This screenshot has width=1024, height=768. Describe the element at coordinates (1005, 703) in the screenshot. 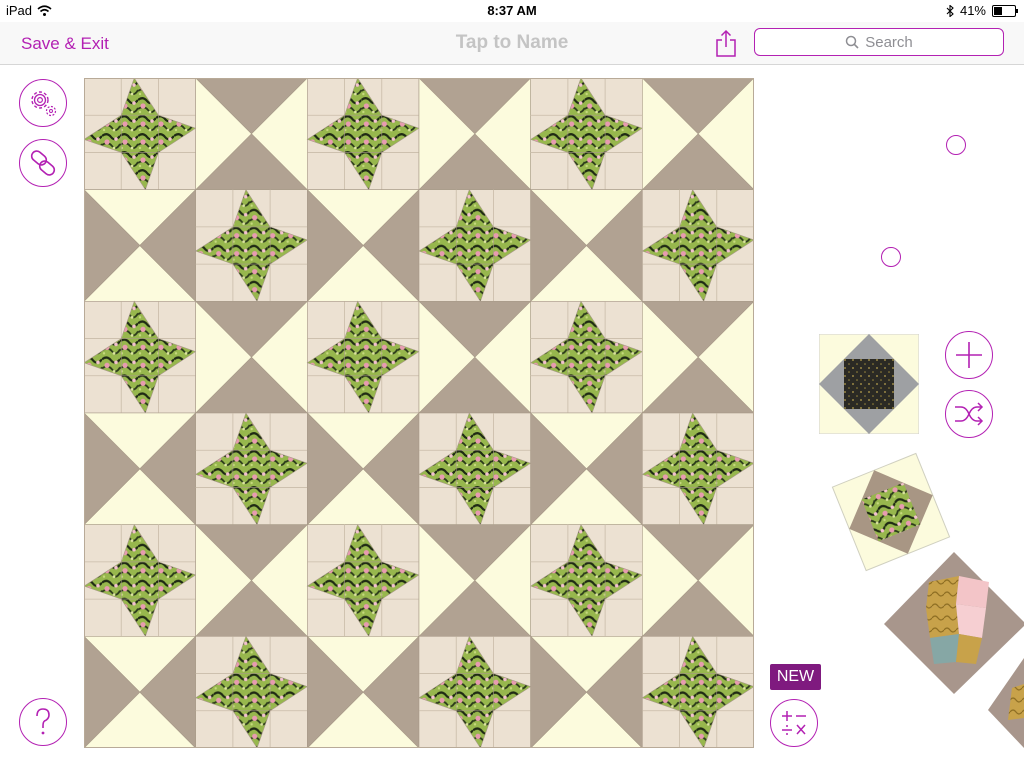

I see `block-swatch-partial` at that location.